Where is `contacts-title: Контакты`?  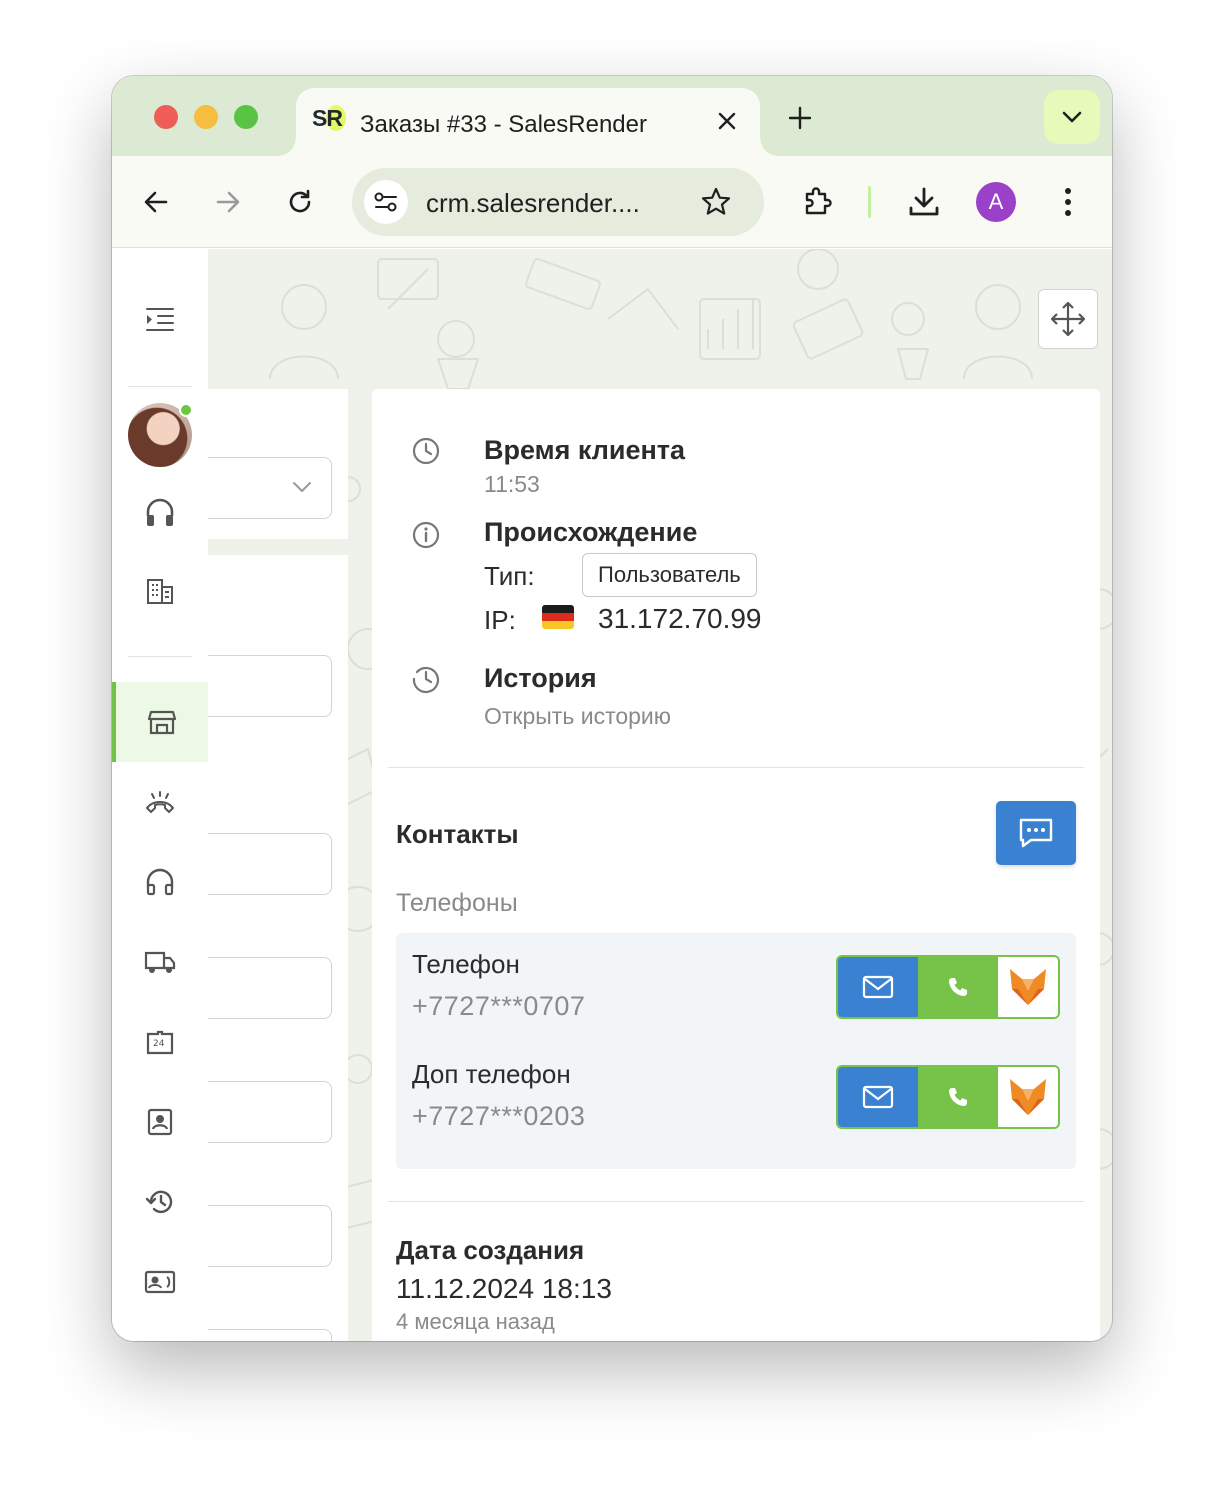 contacts-title: Контакты is located at coordinates (457, 834).